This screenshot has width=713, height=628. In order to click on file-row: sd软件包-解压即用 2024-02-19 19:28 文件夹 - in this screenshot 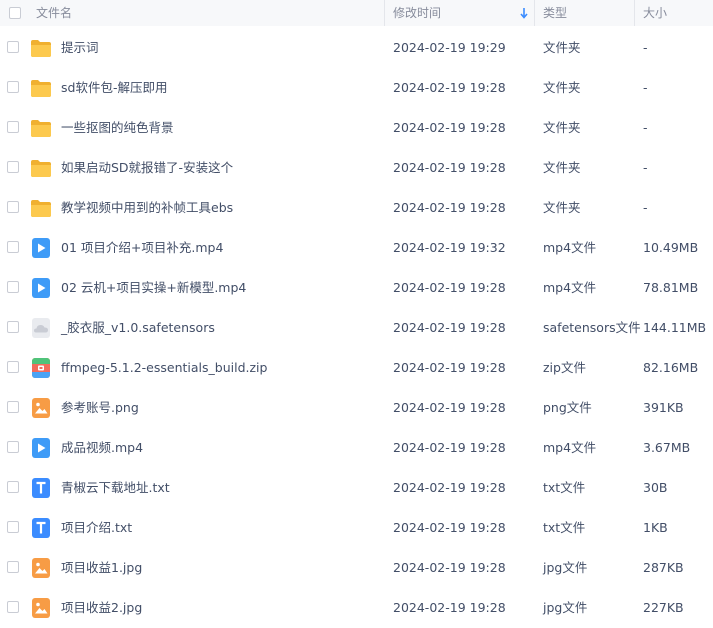, I will do `click(356, 88)`.